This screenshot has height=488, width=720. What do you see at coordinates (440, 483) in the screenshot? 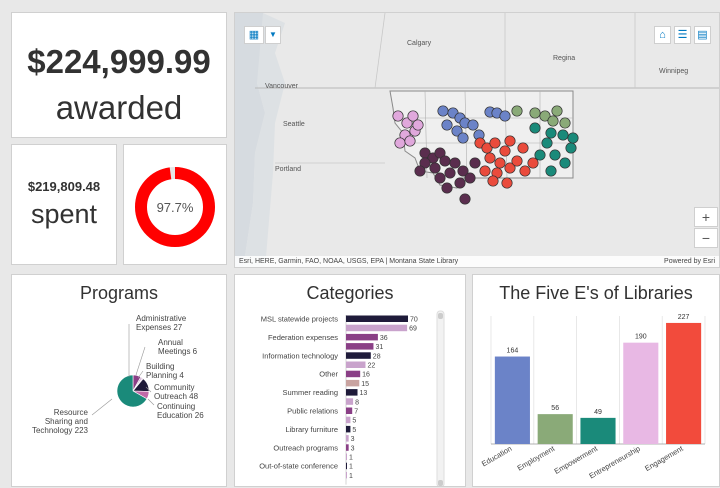
I see `scrollbar-thumb-bottom` at bounding box center [440, 483].